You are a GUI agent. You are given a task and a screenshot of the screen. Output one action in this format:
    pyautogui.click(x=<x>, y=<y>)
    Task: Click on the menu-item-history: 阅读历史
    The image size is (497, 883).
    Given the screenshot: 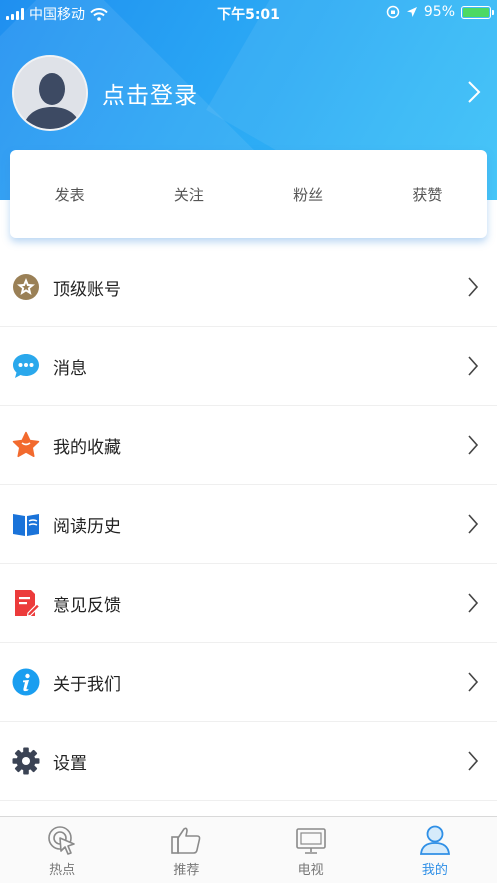 What is the action you would take?
    pyautogui.click(x=248, y=524)
    